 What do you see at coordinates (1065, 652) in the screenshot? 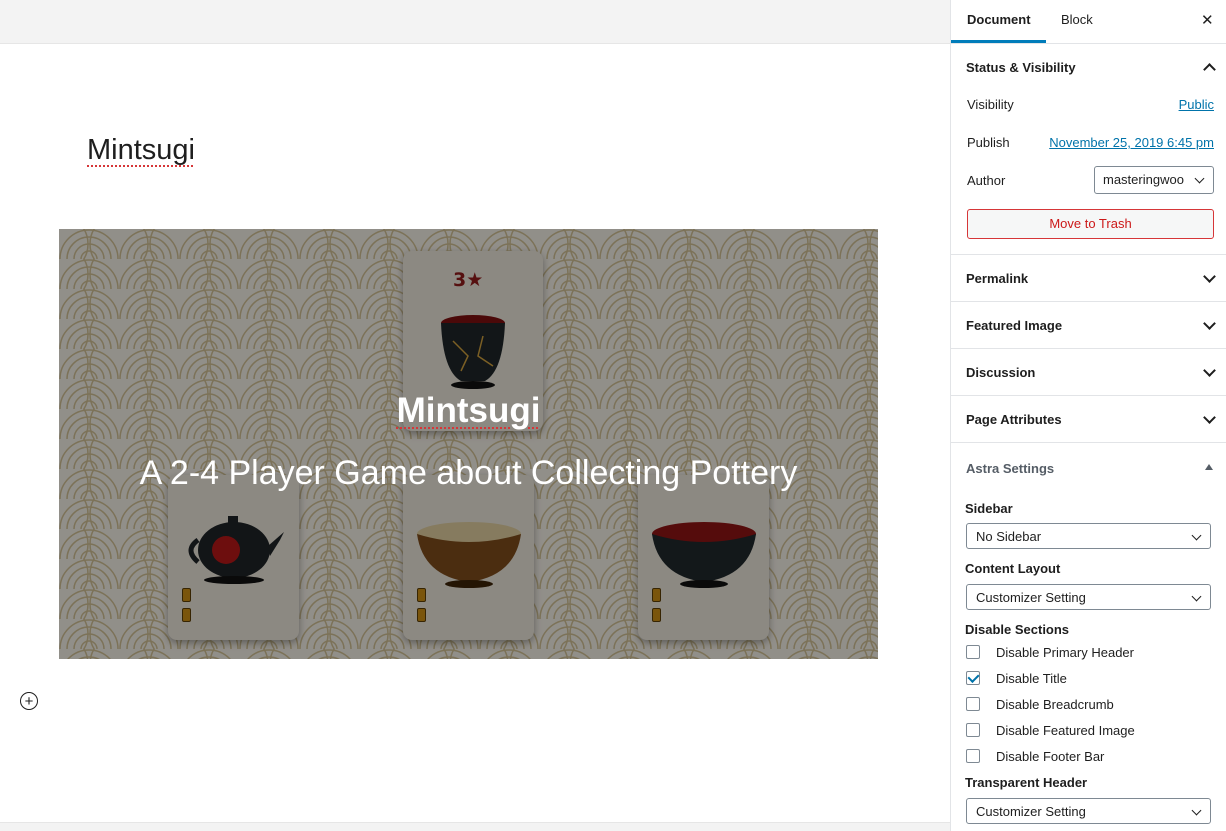
I see `disable-primary-header-label: Disable Primary Header` at bounding box center [1065, 652].